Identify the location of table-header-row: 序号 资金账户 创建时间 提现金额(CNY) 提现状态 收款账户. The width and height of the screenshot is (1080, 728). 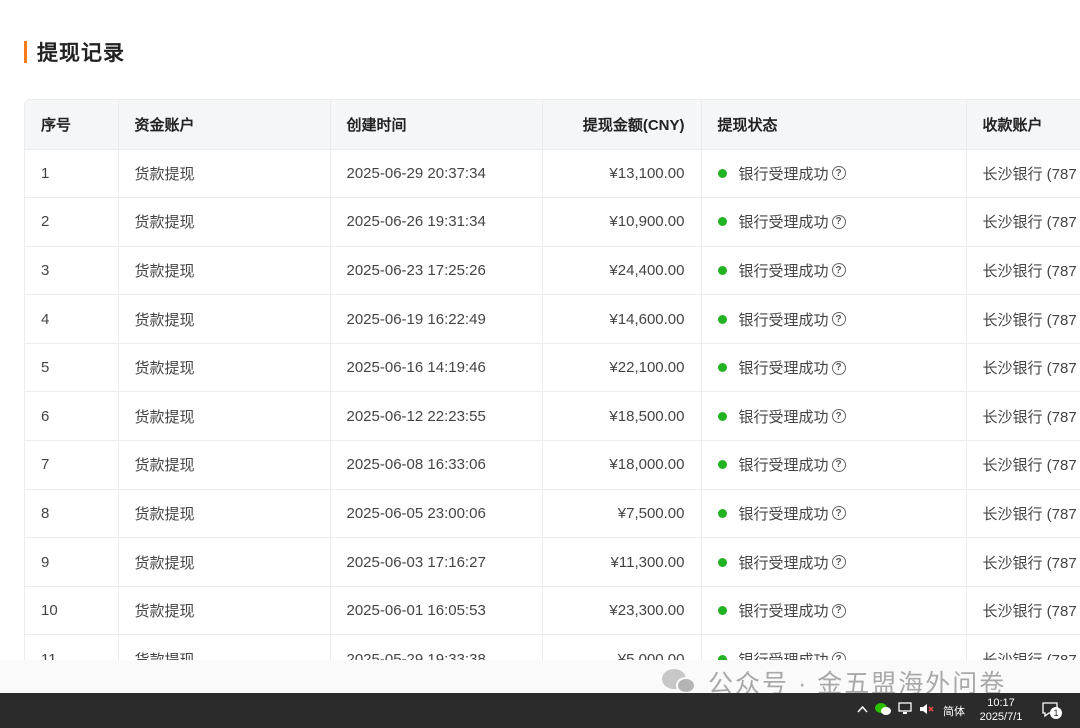
(552, 125).